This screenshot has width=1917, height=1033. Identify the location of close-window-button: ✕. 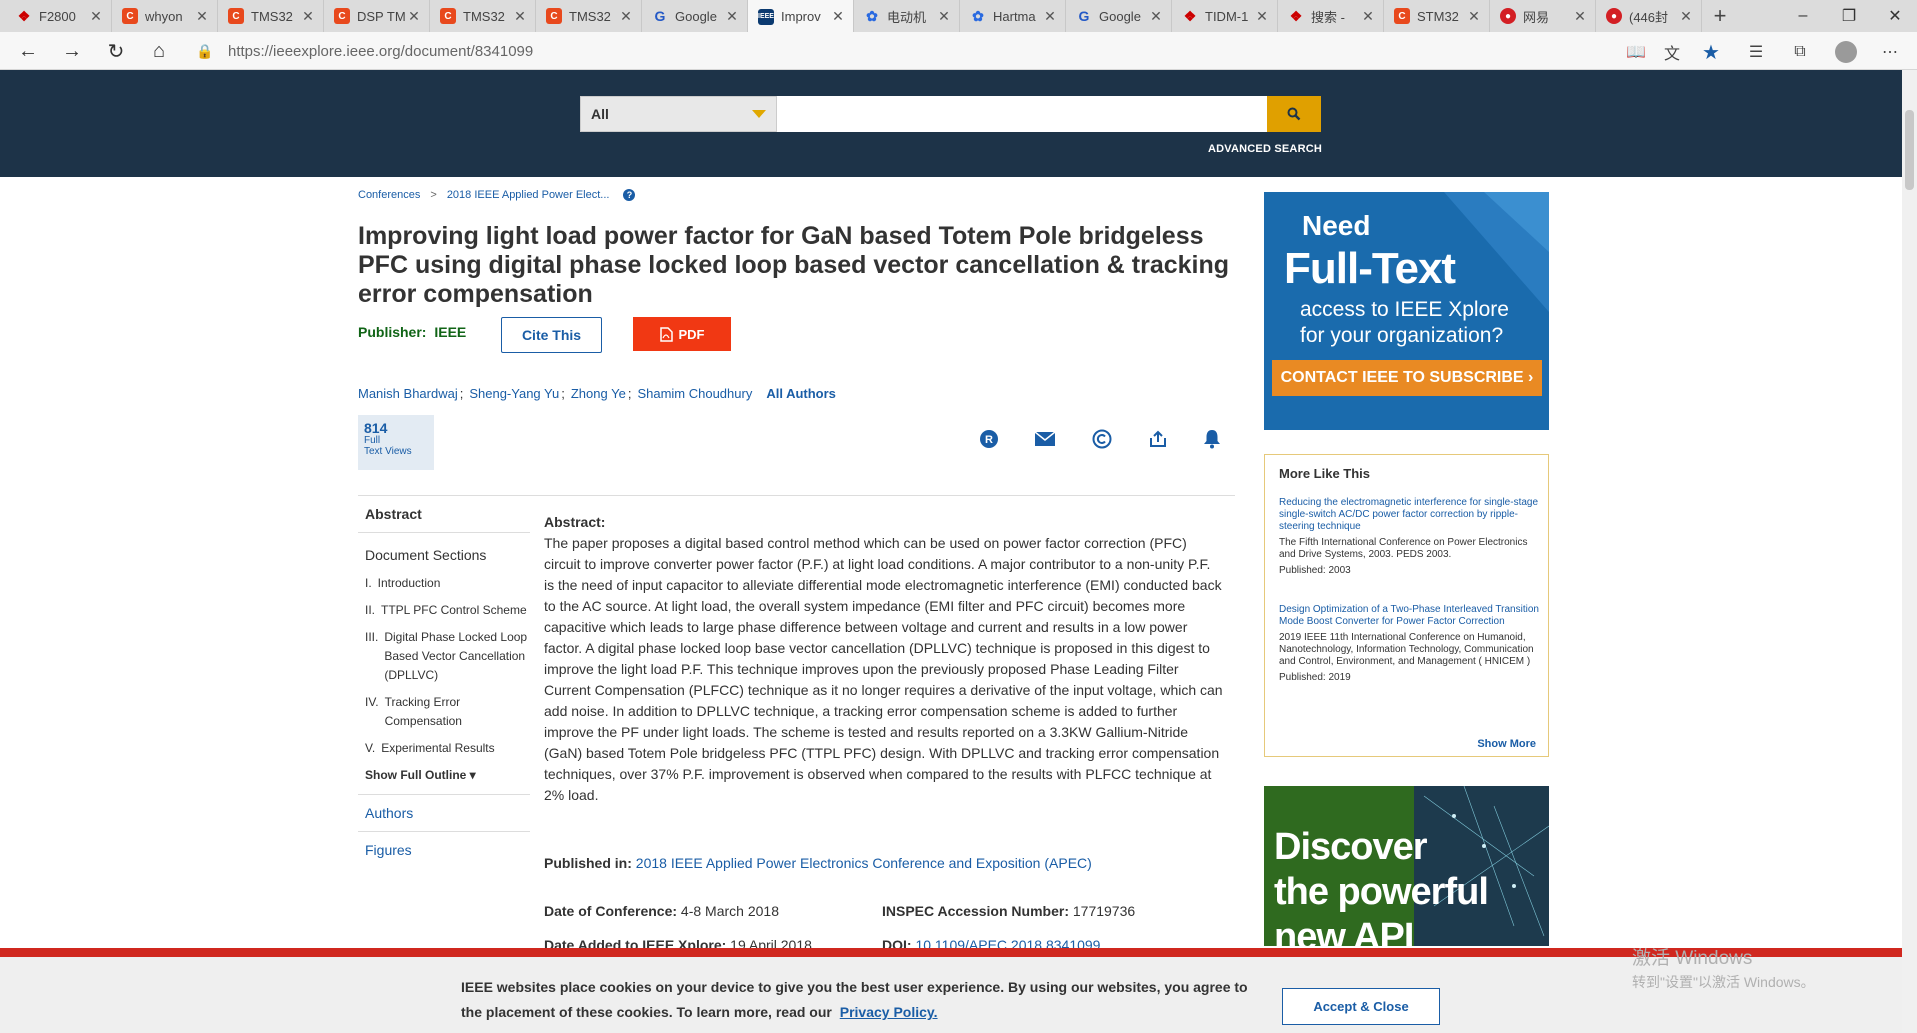
(1894, 16).